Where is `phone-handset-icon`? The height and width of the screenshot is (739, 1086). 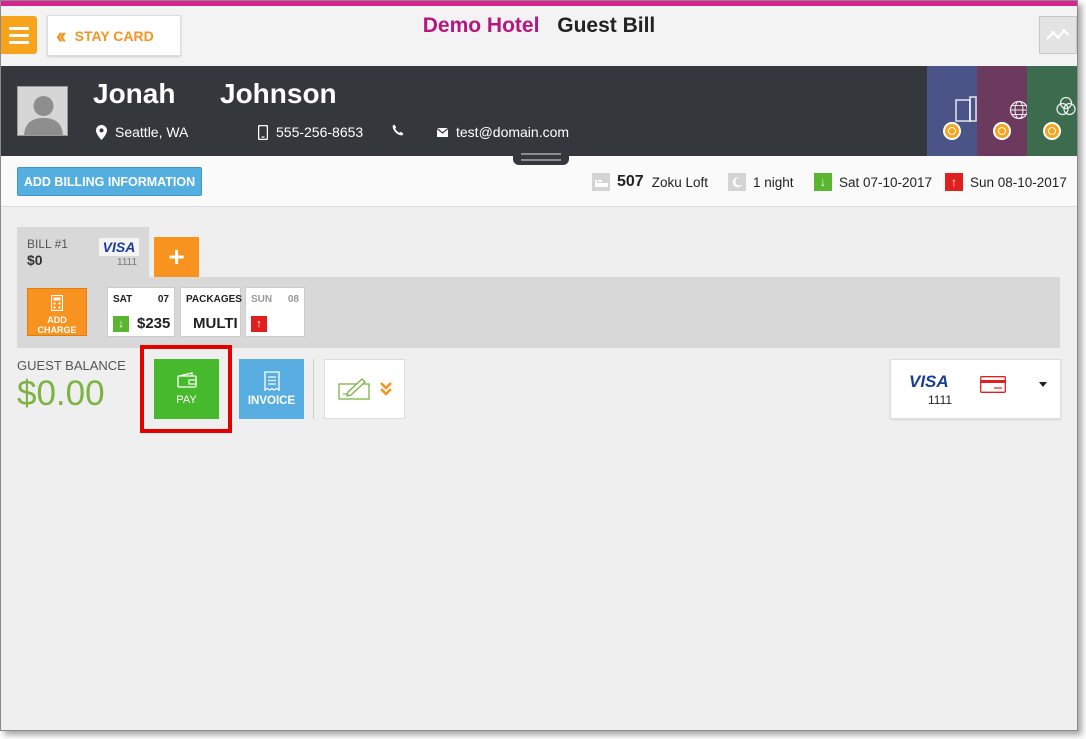 phone-handset-icon is located at coordinates (398, 130).